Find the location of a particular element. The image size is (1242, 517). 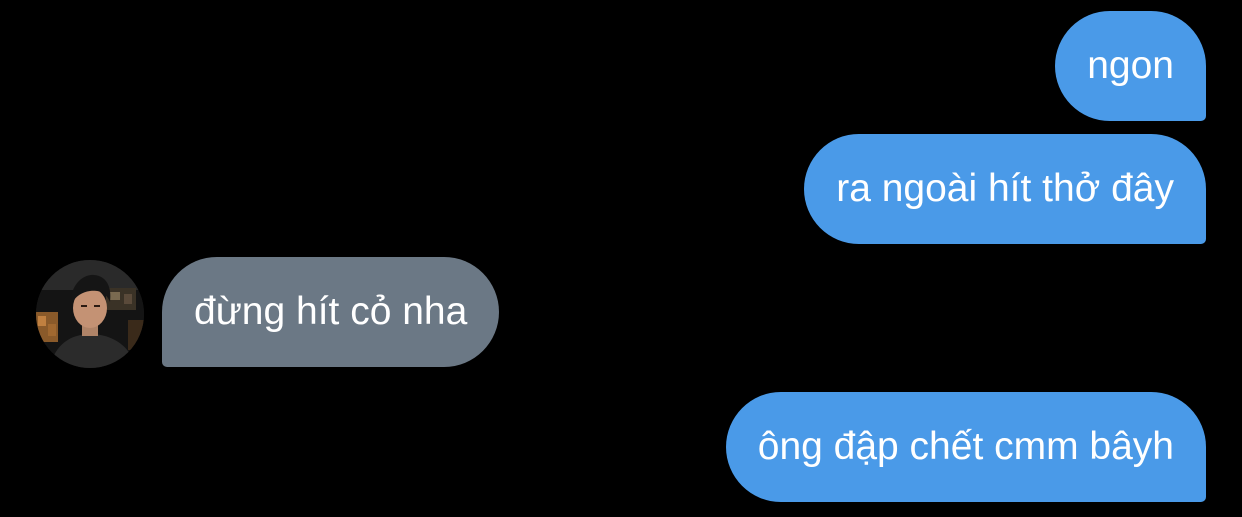

message-bubble-sent: ông đập chết cmm bâyh is located at coordinates (965, 447).